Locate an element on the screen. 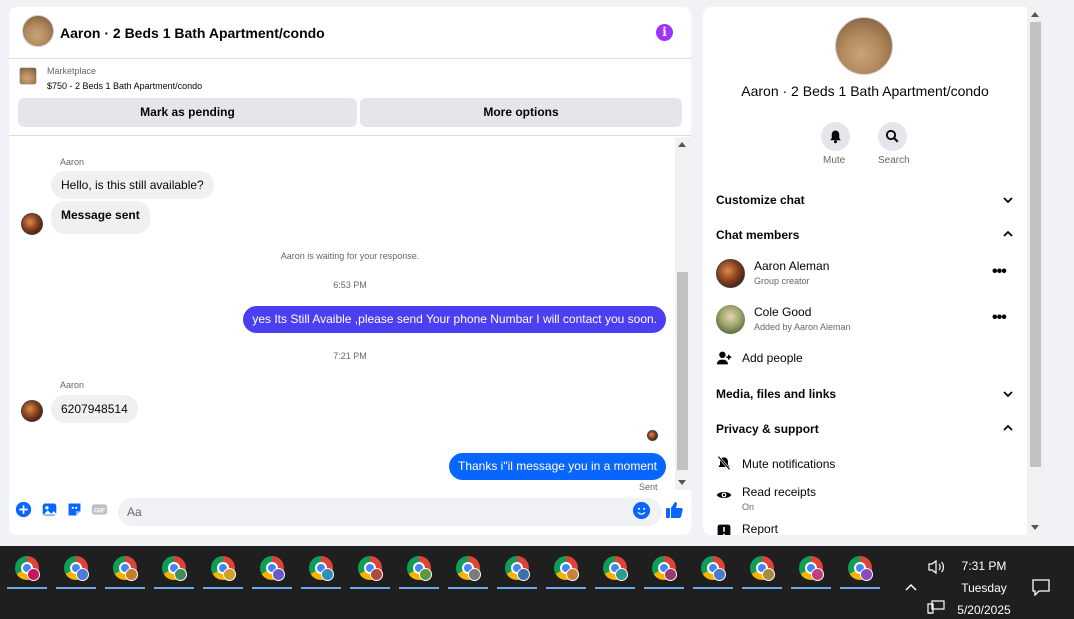 This screenshot has width=1074, height=619. chat-scrollbar is located at coordinates (683, 313).